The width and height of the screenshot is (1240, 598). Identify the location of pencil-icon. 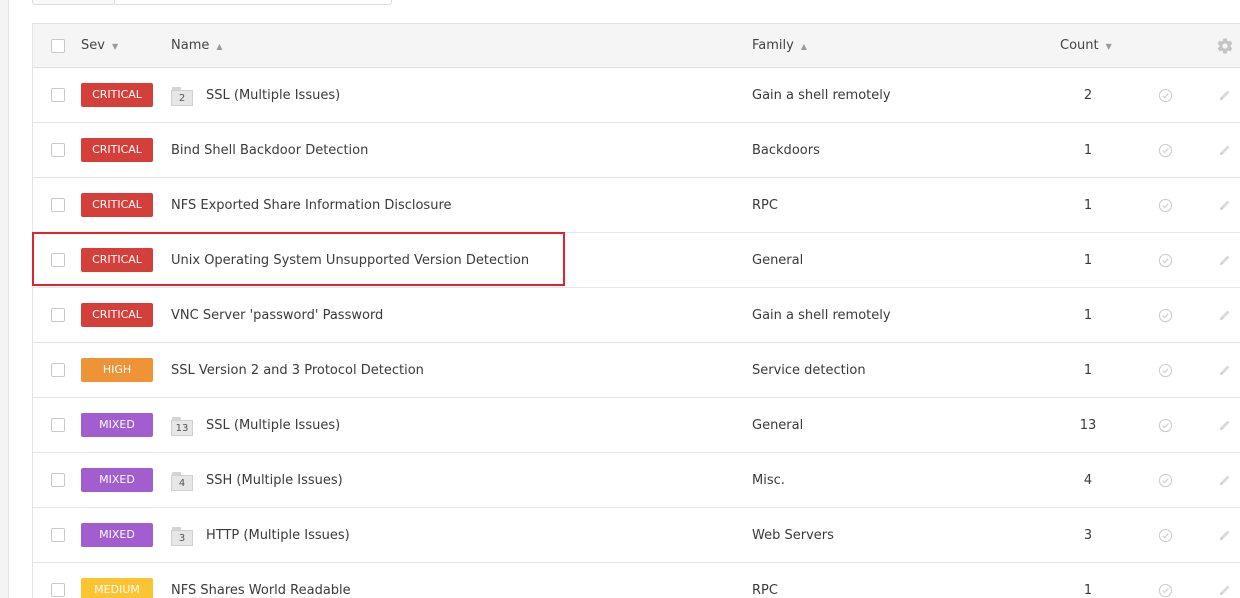
(1225, 480).